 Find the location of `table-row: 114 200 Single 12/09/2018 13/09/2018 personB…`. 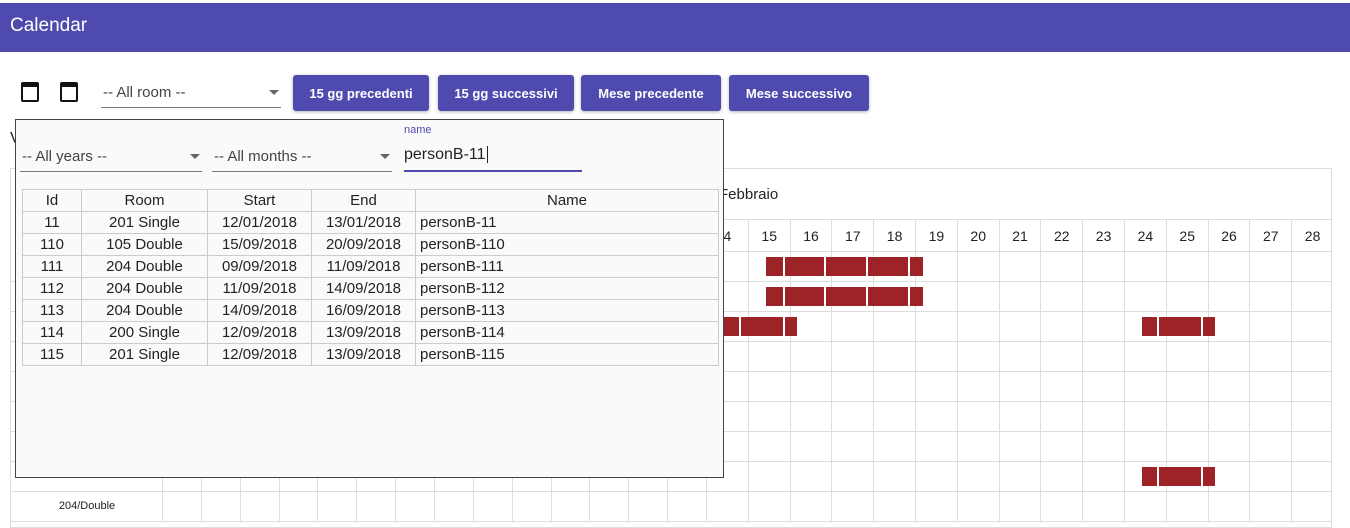

table-row: 114 200 Single 12/09/2018 13/09/2018 personB… is located at coordinates (370, 332).